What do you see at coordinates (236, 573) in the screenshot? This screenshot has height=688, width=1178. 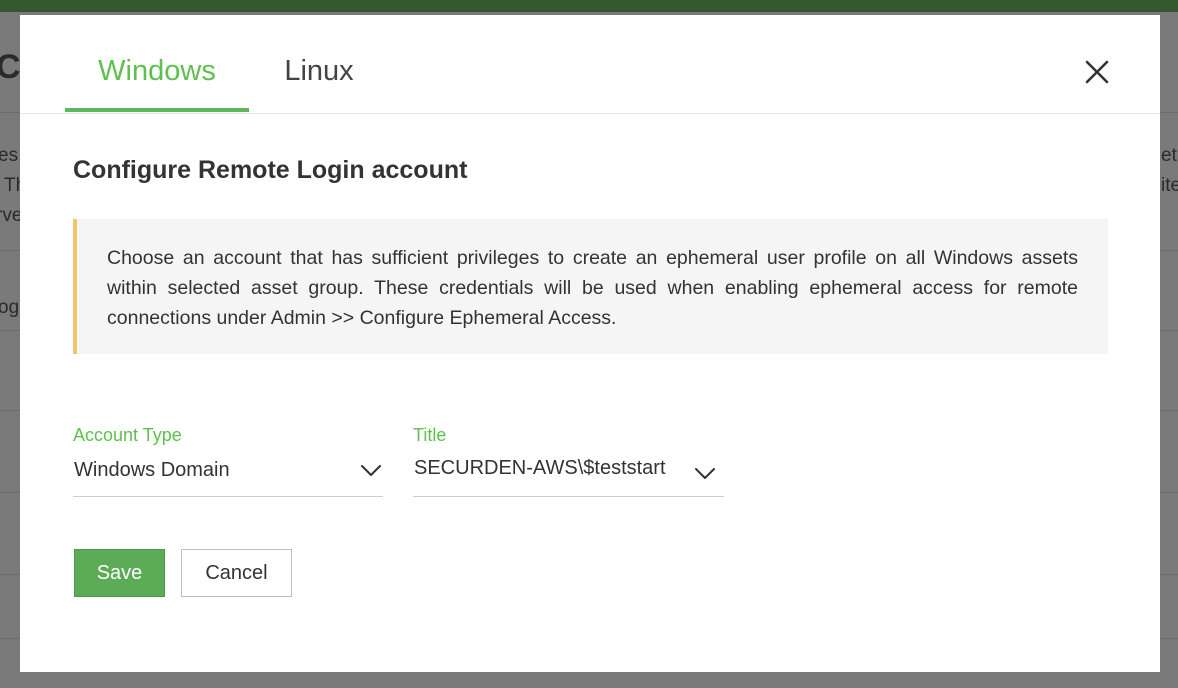 I see `cancel-button: Cancel` at bounding box center [236, 573].